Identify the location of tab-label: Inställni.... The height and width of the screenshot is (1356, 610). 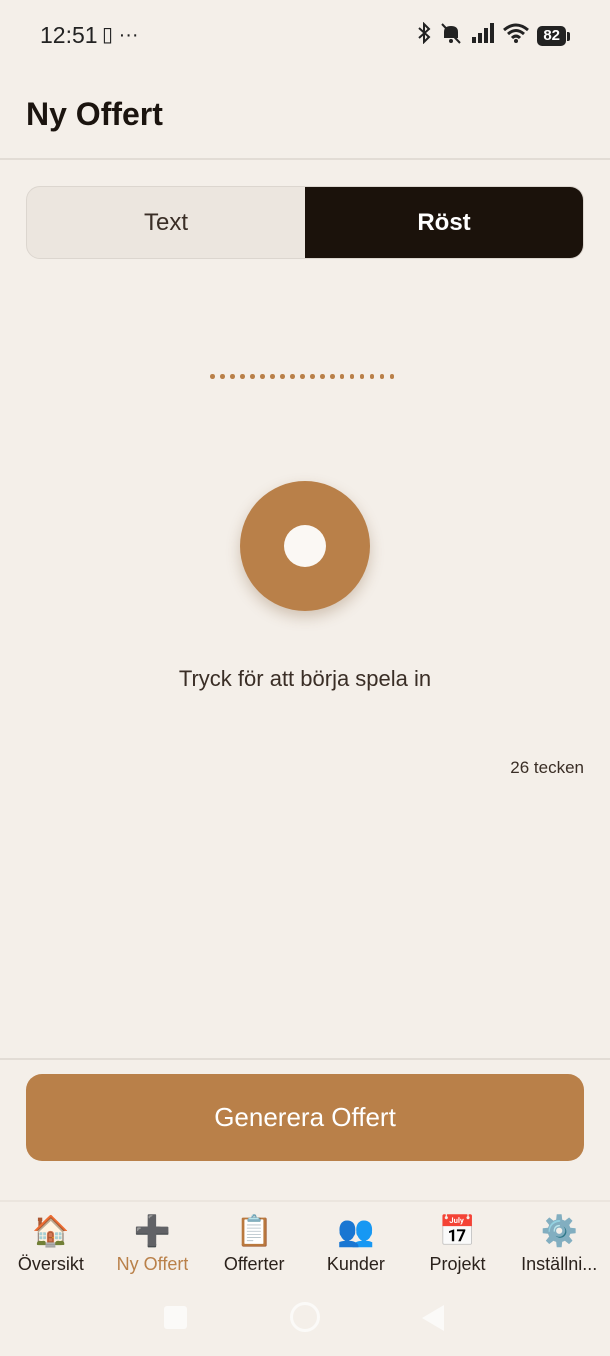
(559, 1264).